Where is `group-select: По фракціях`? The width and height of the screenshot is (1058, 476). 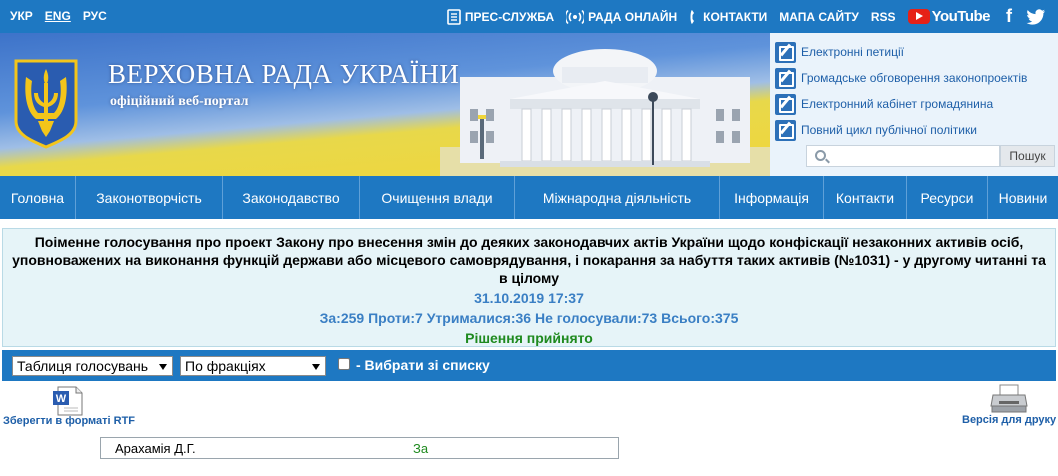 group-select: По фракціях is located at coordinates (253, 366).